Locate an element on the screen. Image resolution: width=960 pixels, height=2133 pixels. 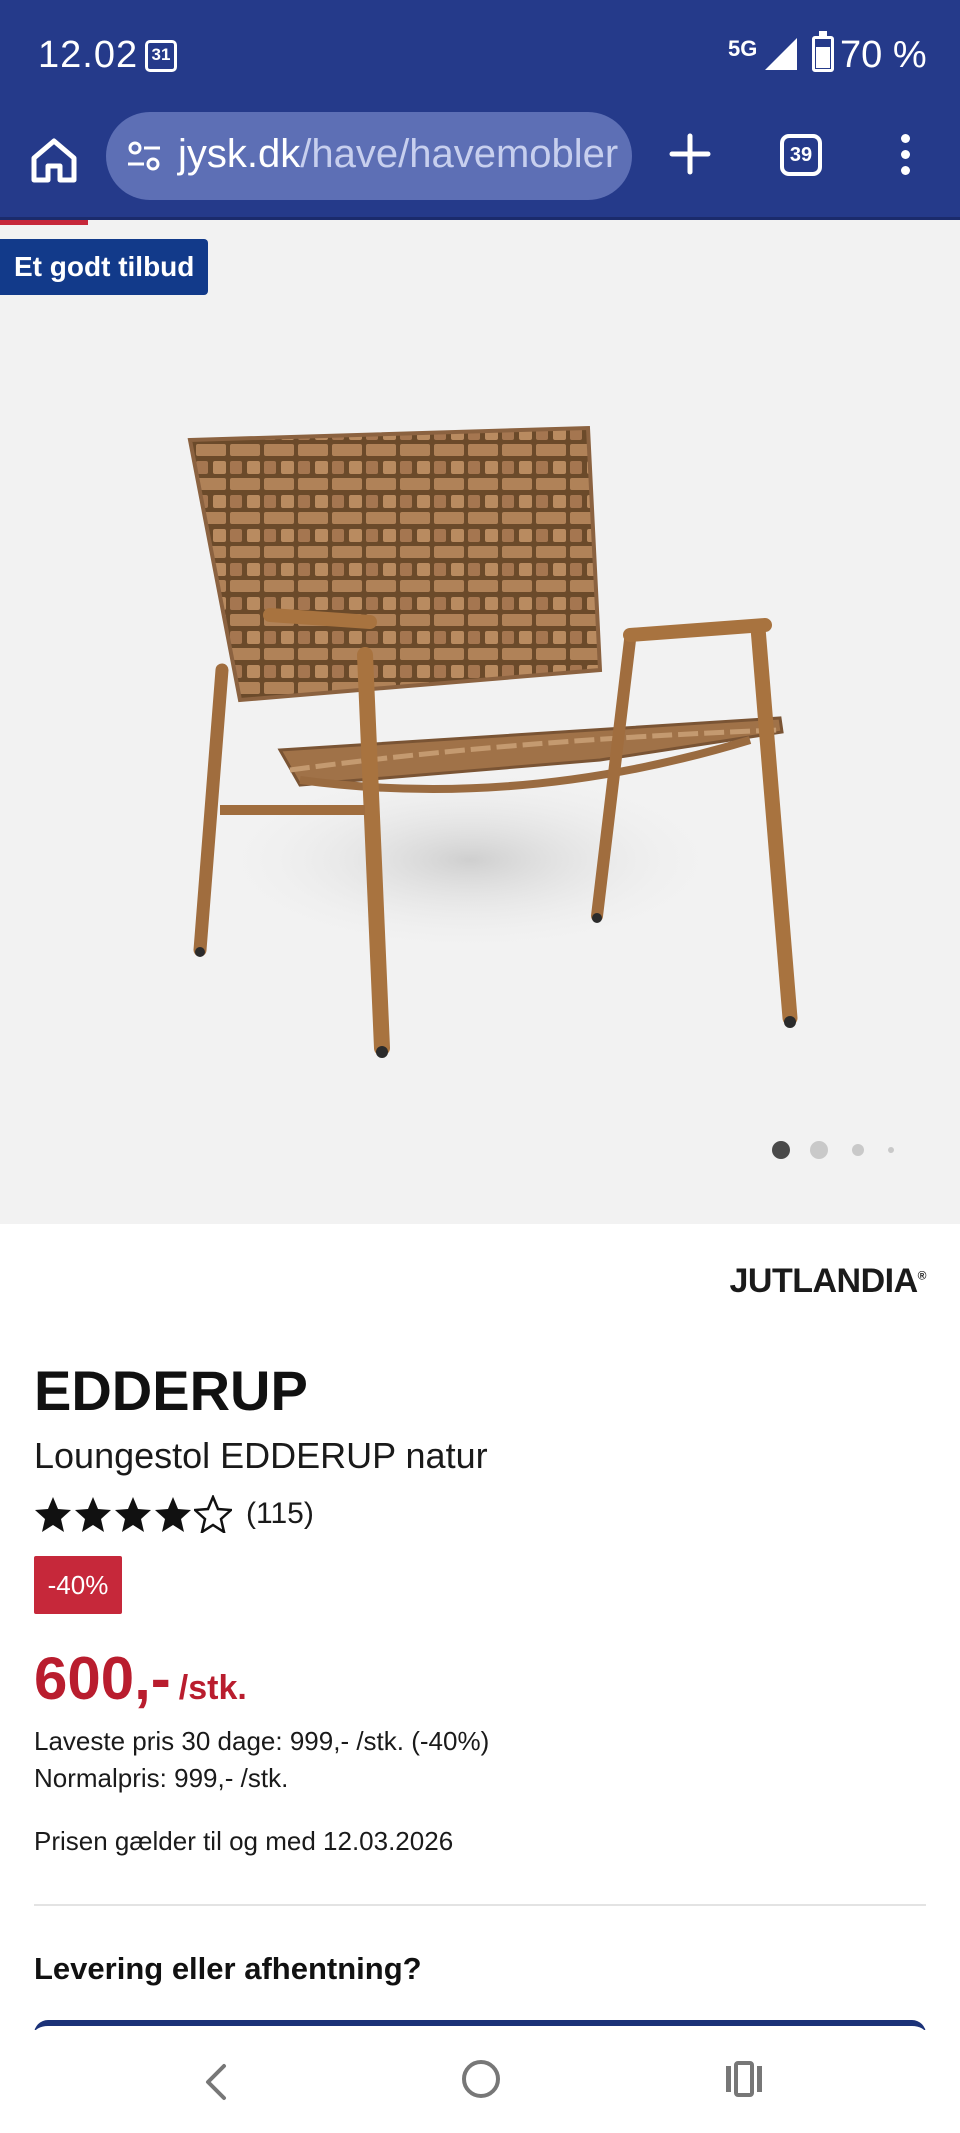
signal-icon is located at coordinates (781, 54).